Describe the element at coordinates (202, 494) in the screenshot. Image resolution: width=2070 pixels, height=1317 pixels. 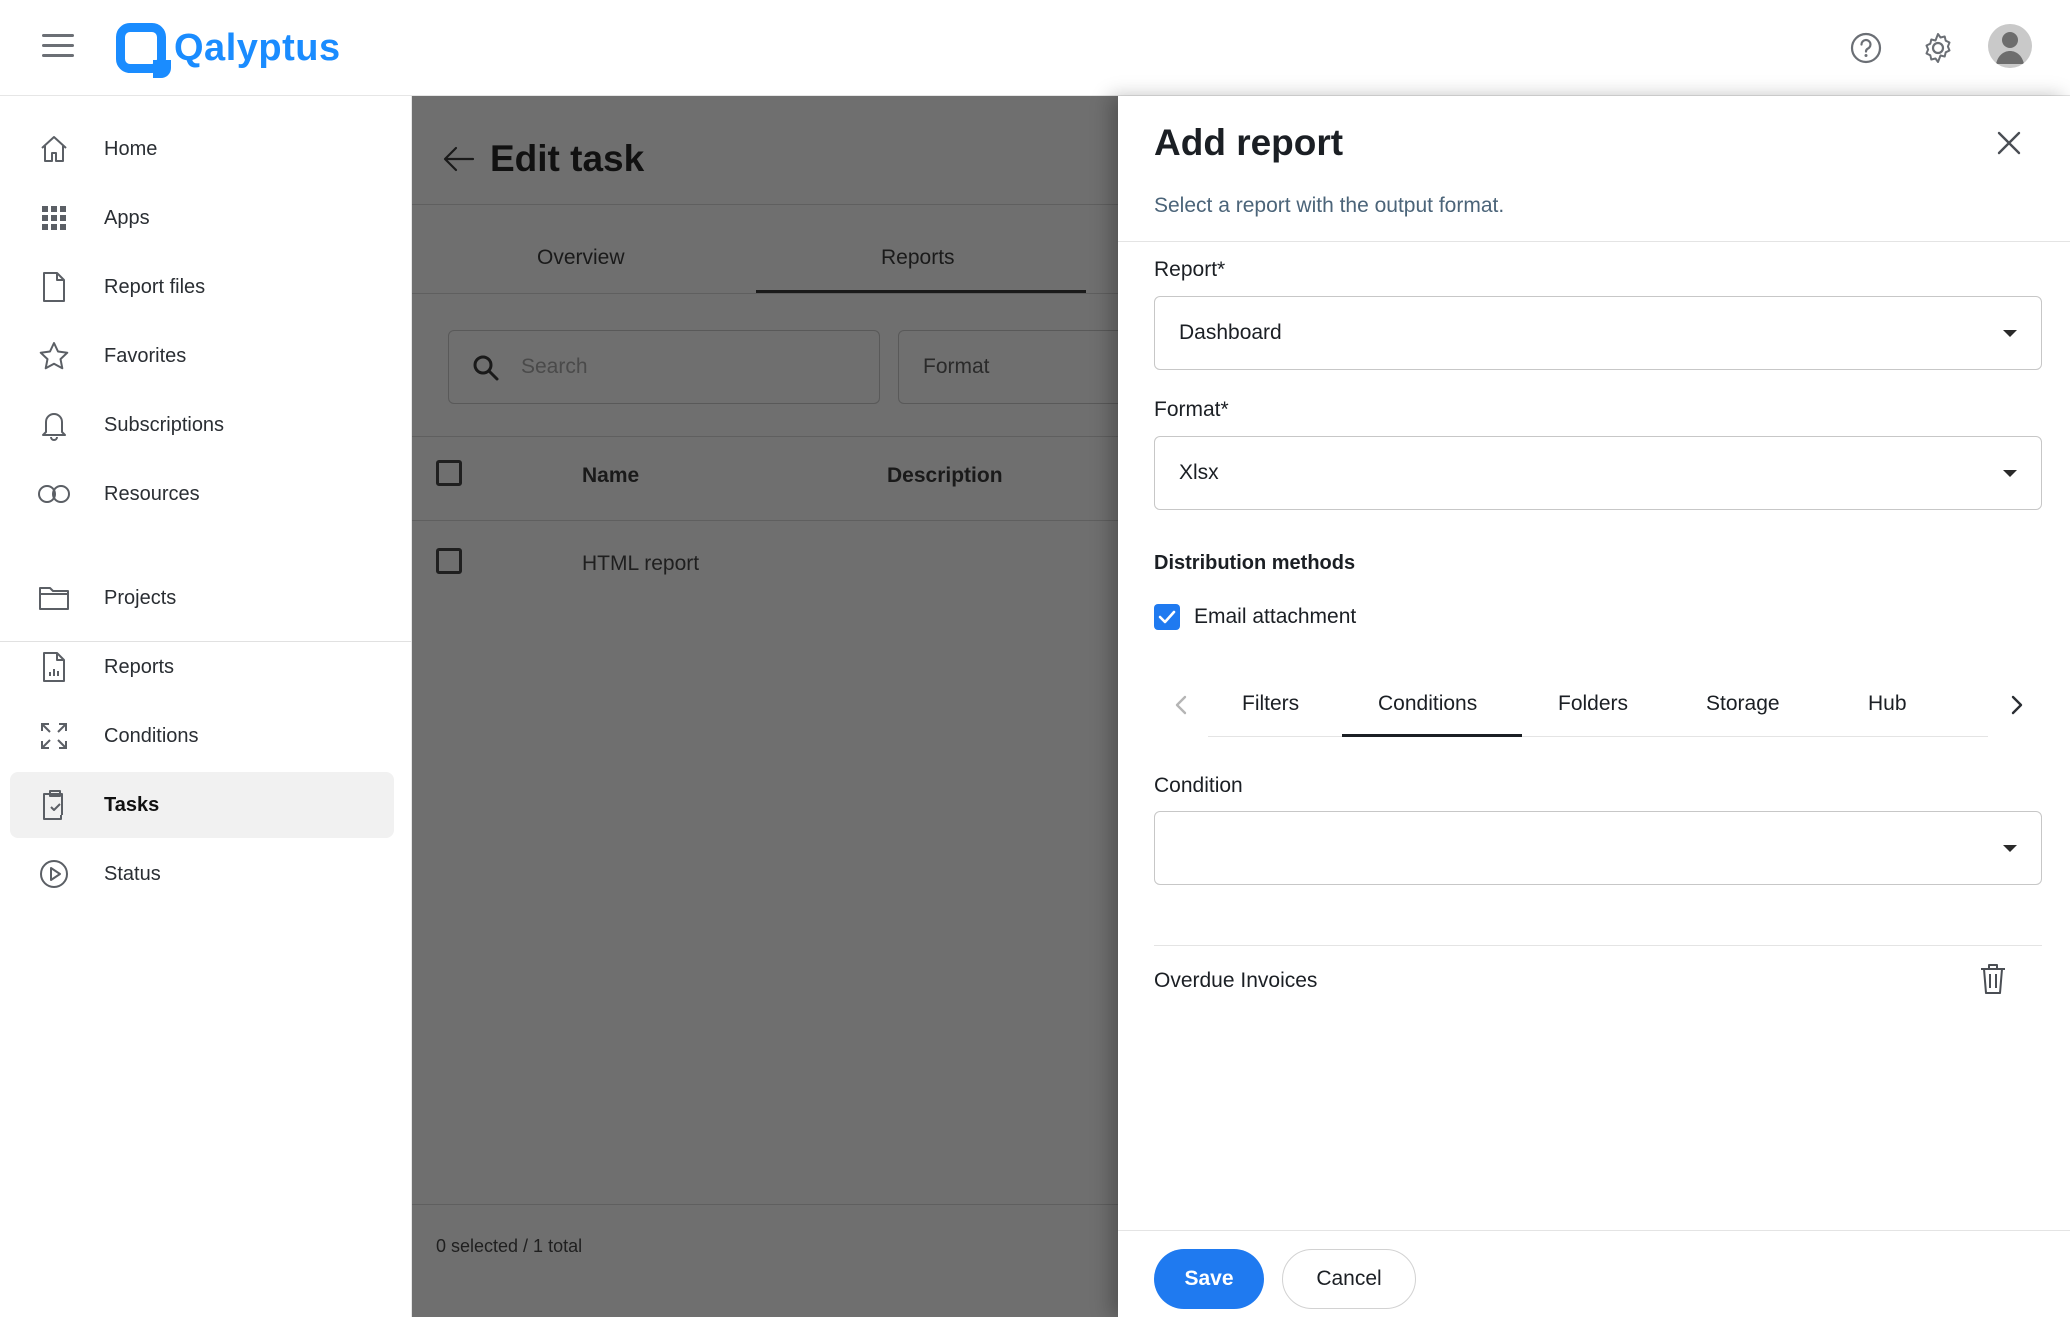
I see `sidebar-item-resources: Resources` at that location.